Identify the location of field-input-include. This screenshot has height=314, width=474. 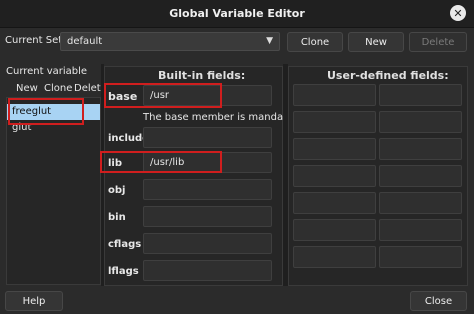
(207, 137).